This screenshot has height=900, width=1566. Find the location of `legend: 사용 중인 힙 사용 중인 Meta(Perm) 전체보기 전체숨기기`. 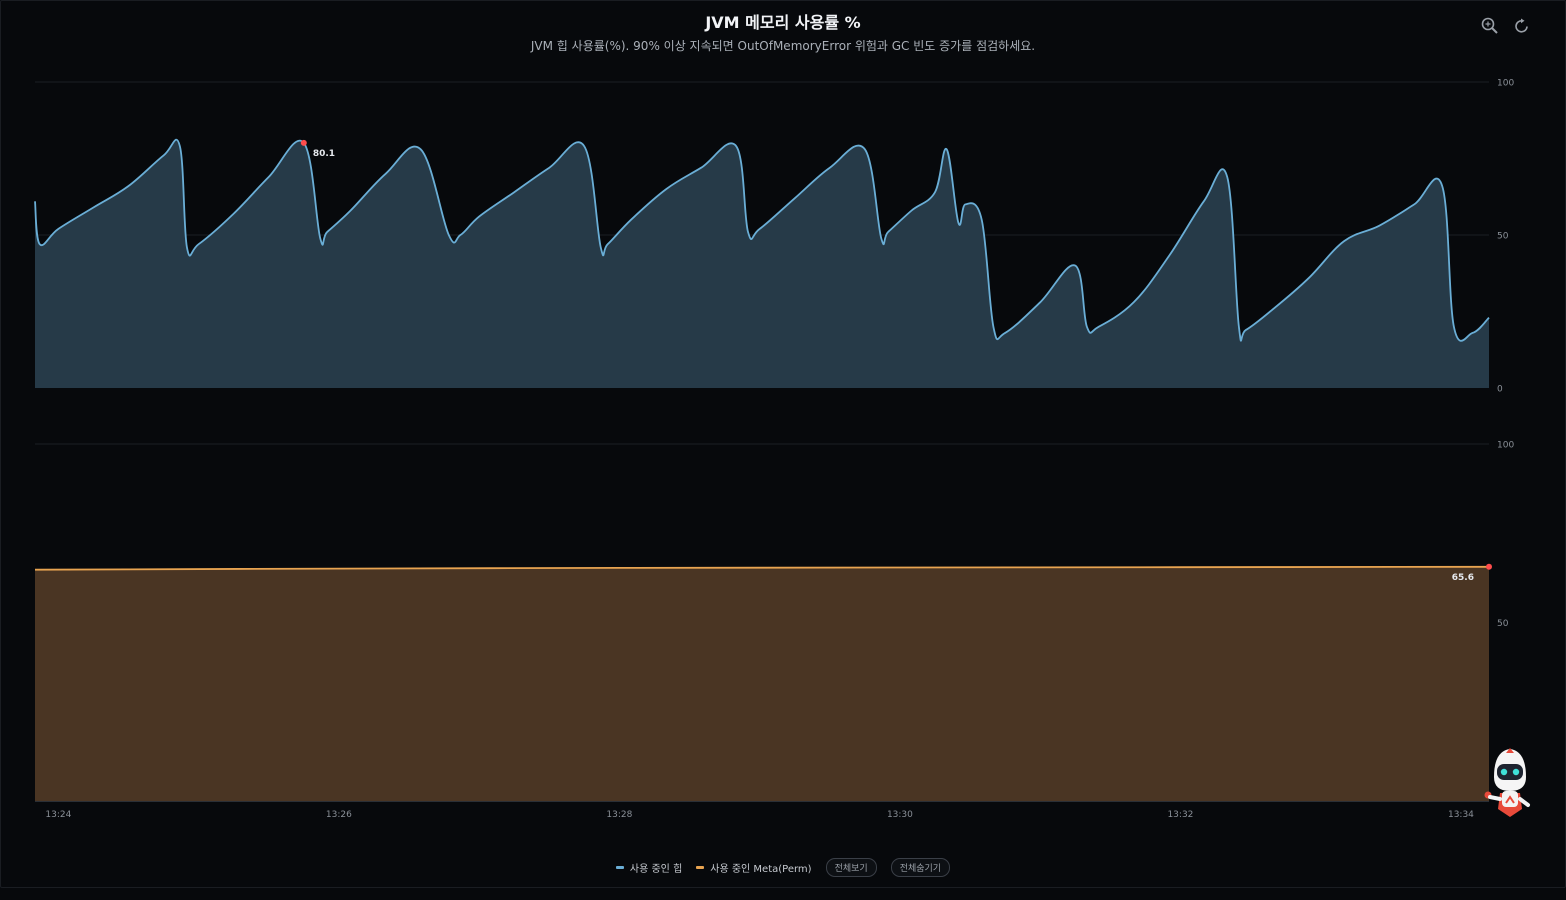

legend: 사용 중인 힙 사용 중인 Meta(Perm) 전체보기 전체숨기기 is located at coordinates (783, 867).